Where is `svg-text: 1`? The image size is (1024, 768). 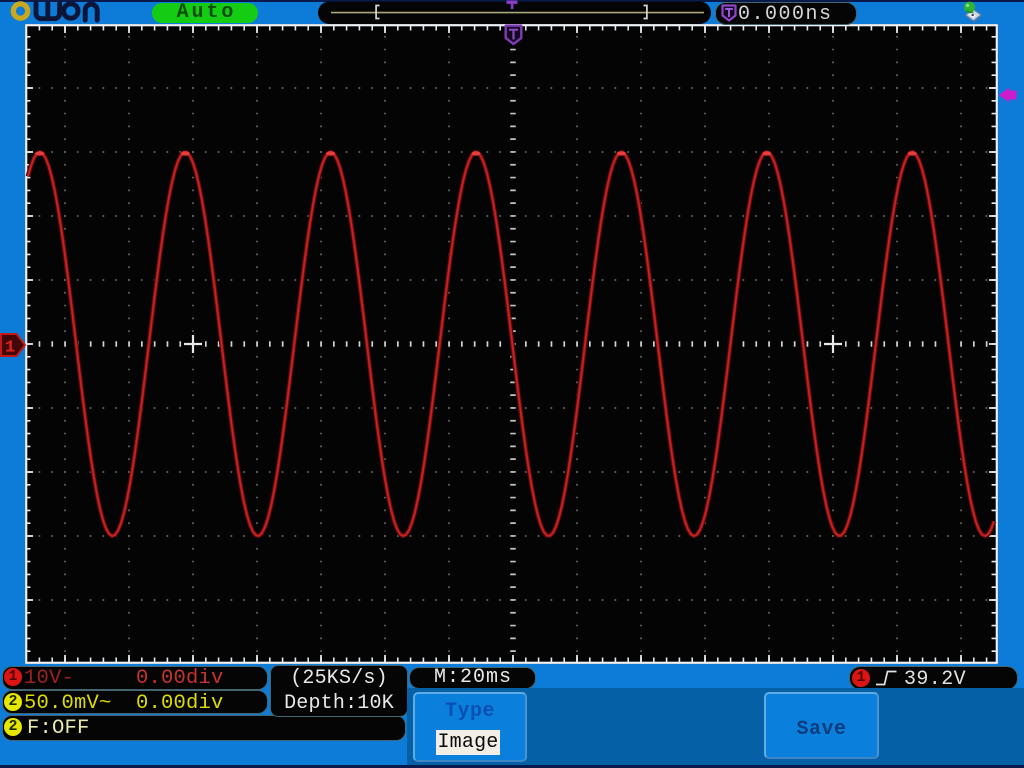
svg-text: 1 is located at coordinates (10, 348).